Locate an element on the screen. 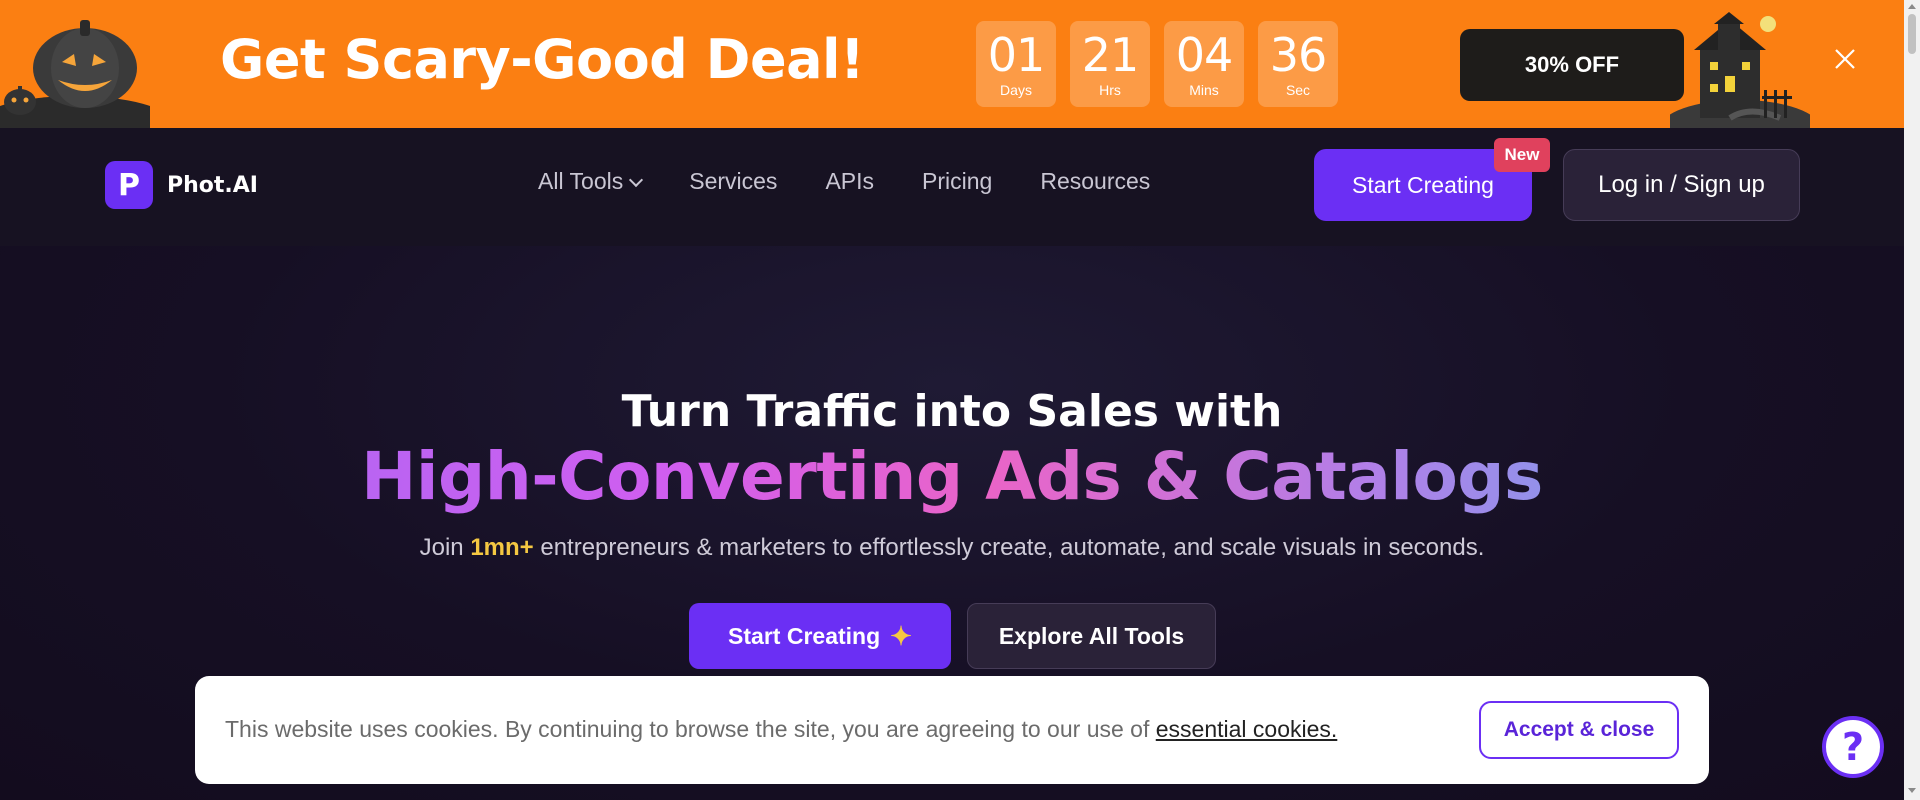  scroll-down-arrow-icon is located at coordinates (1912, 790).